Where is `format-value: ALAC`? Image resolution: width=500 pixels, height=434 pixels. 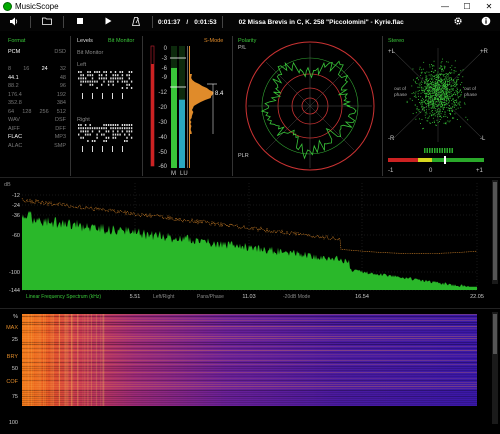
format-value: ALAC is located at coordinates (15, 145).